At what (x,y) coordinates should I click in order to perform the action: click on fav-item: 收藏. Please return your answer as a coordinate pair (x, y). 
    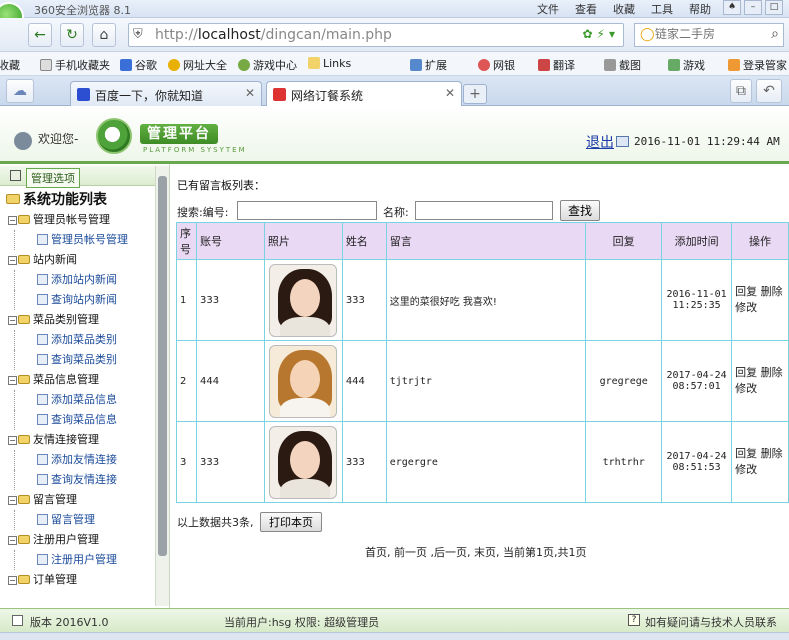
    Looking at the image, I should click on (10, 65).